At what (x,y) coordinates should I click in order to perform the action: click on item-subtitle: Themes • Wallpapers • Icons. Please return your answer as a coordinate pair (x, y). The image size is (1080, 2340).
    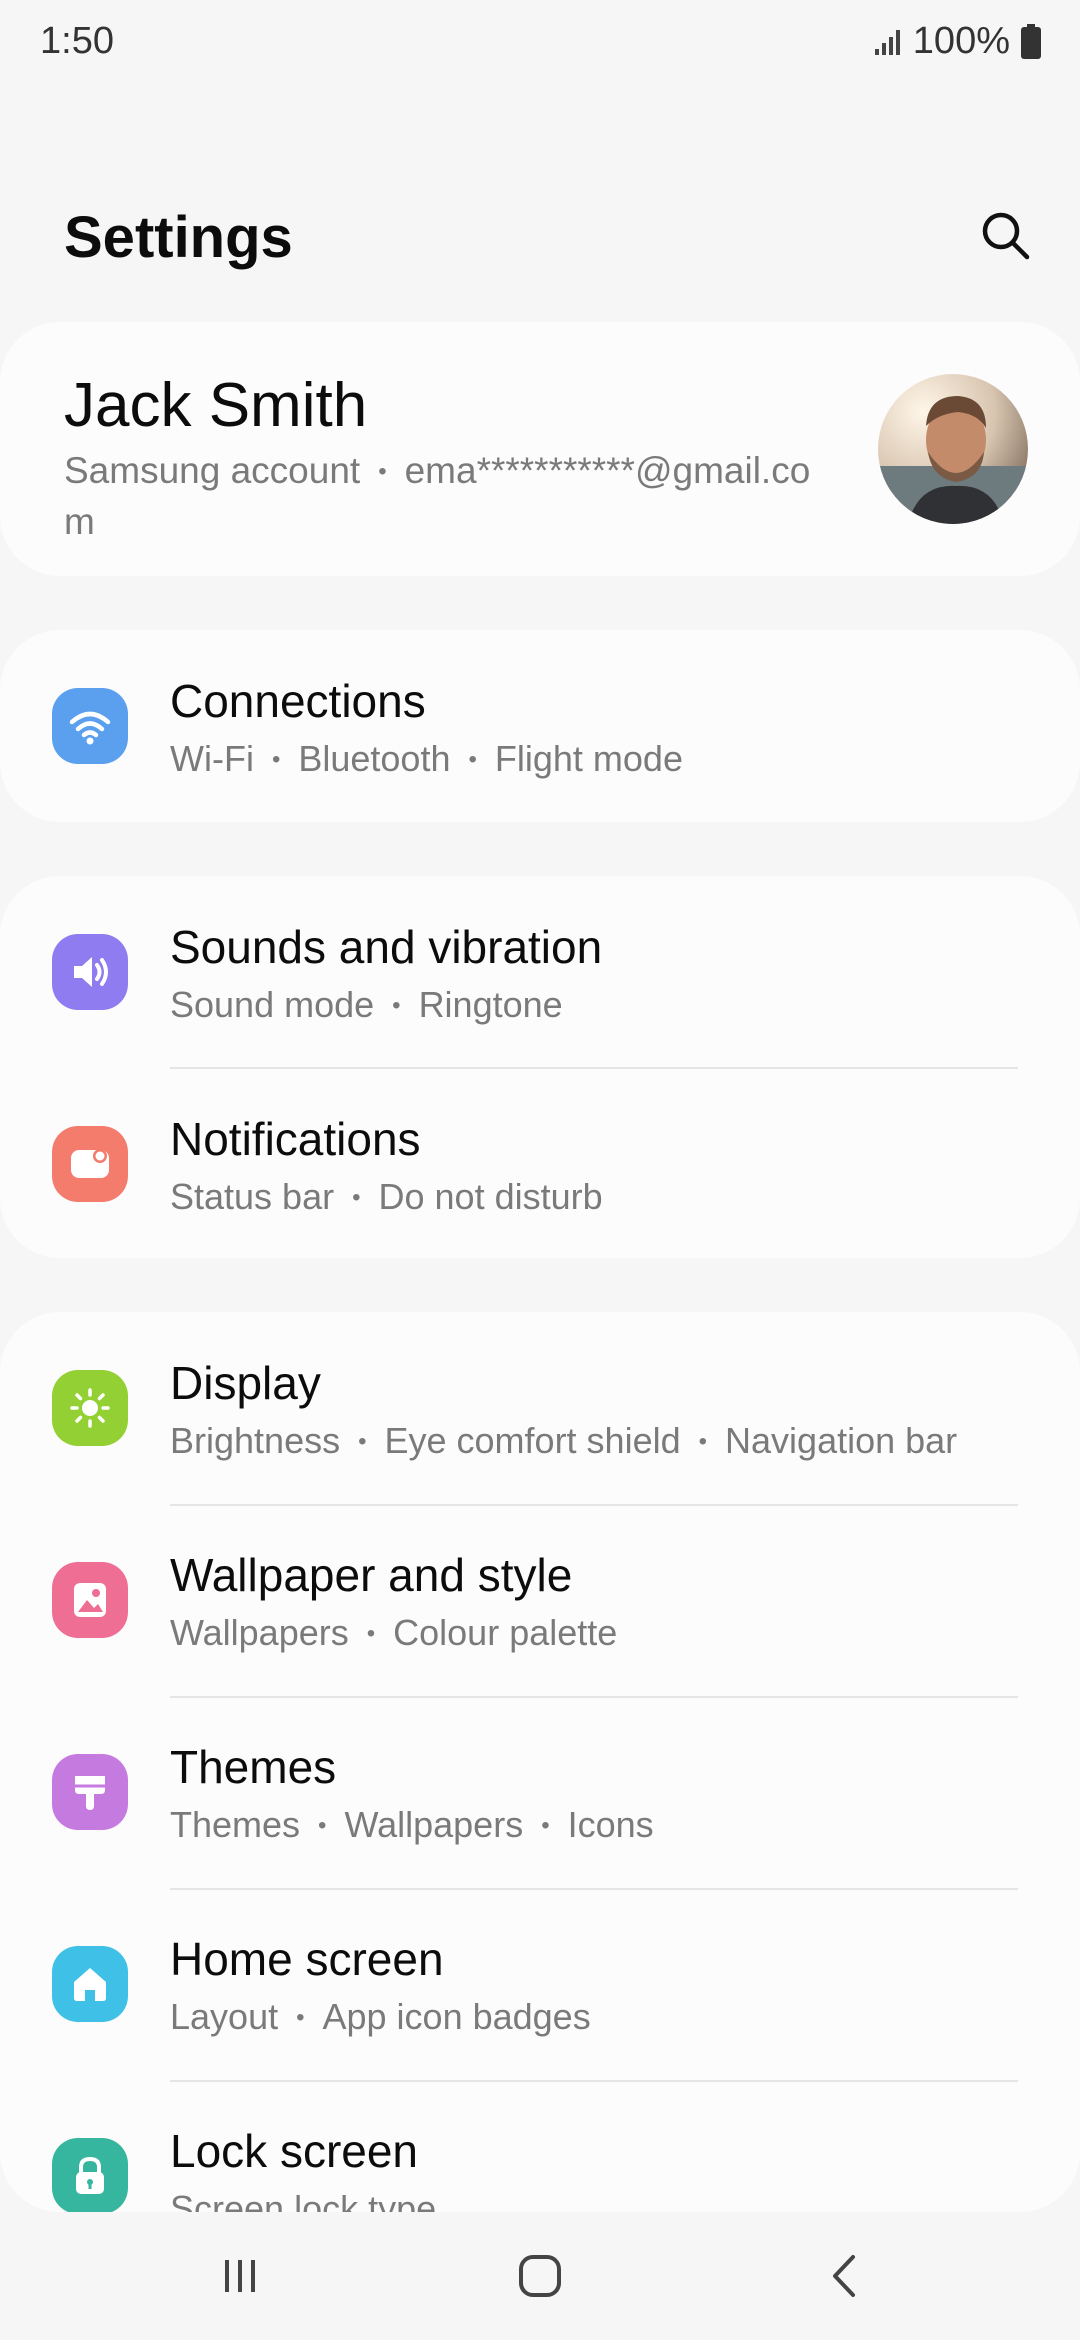
    Looking at the image, I should click on (412, 1824).